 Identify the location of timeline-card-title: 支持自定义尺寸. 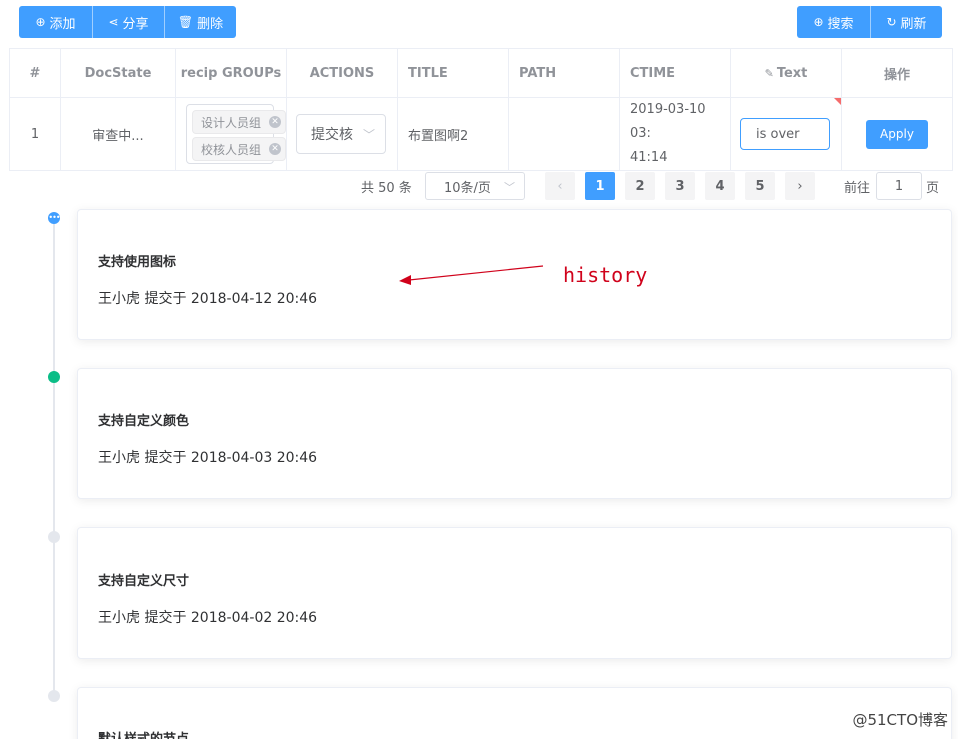
(144, 581).